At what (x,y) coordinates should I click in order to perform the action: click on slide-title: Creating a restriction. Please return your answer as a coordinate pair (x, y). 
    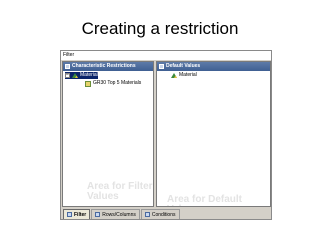
    Looking at the image, I should click on (160, 28).